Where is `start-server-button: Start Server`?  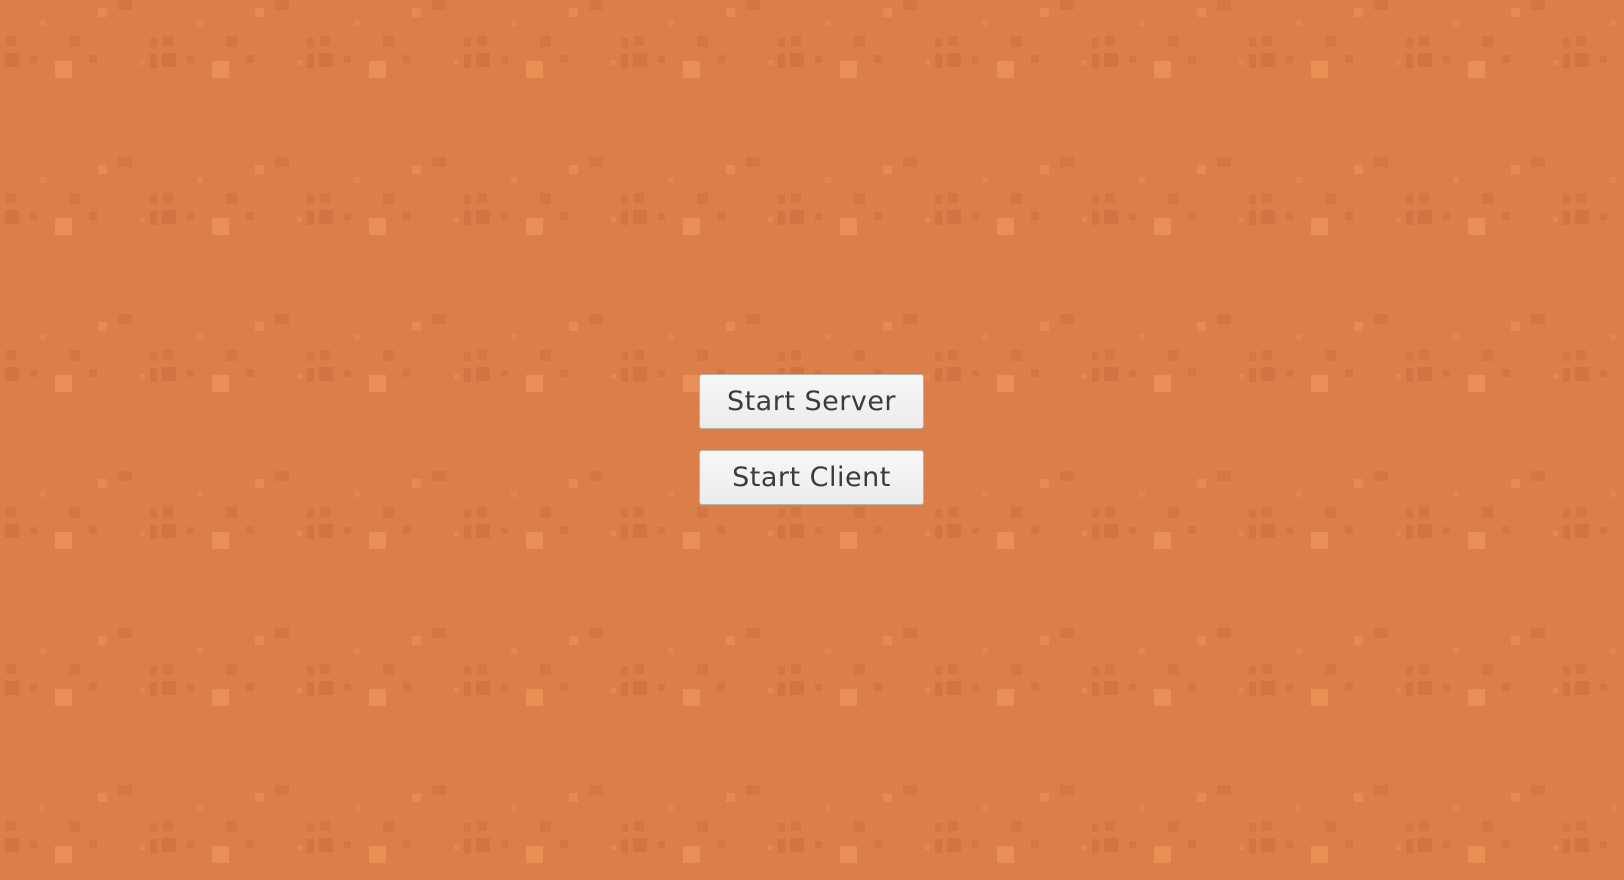 start-server-button: Start Server is located at coordinates (811, 401).